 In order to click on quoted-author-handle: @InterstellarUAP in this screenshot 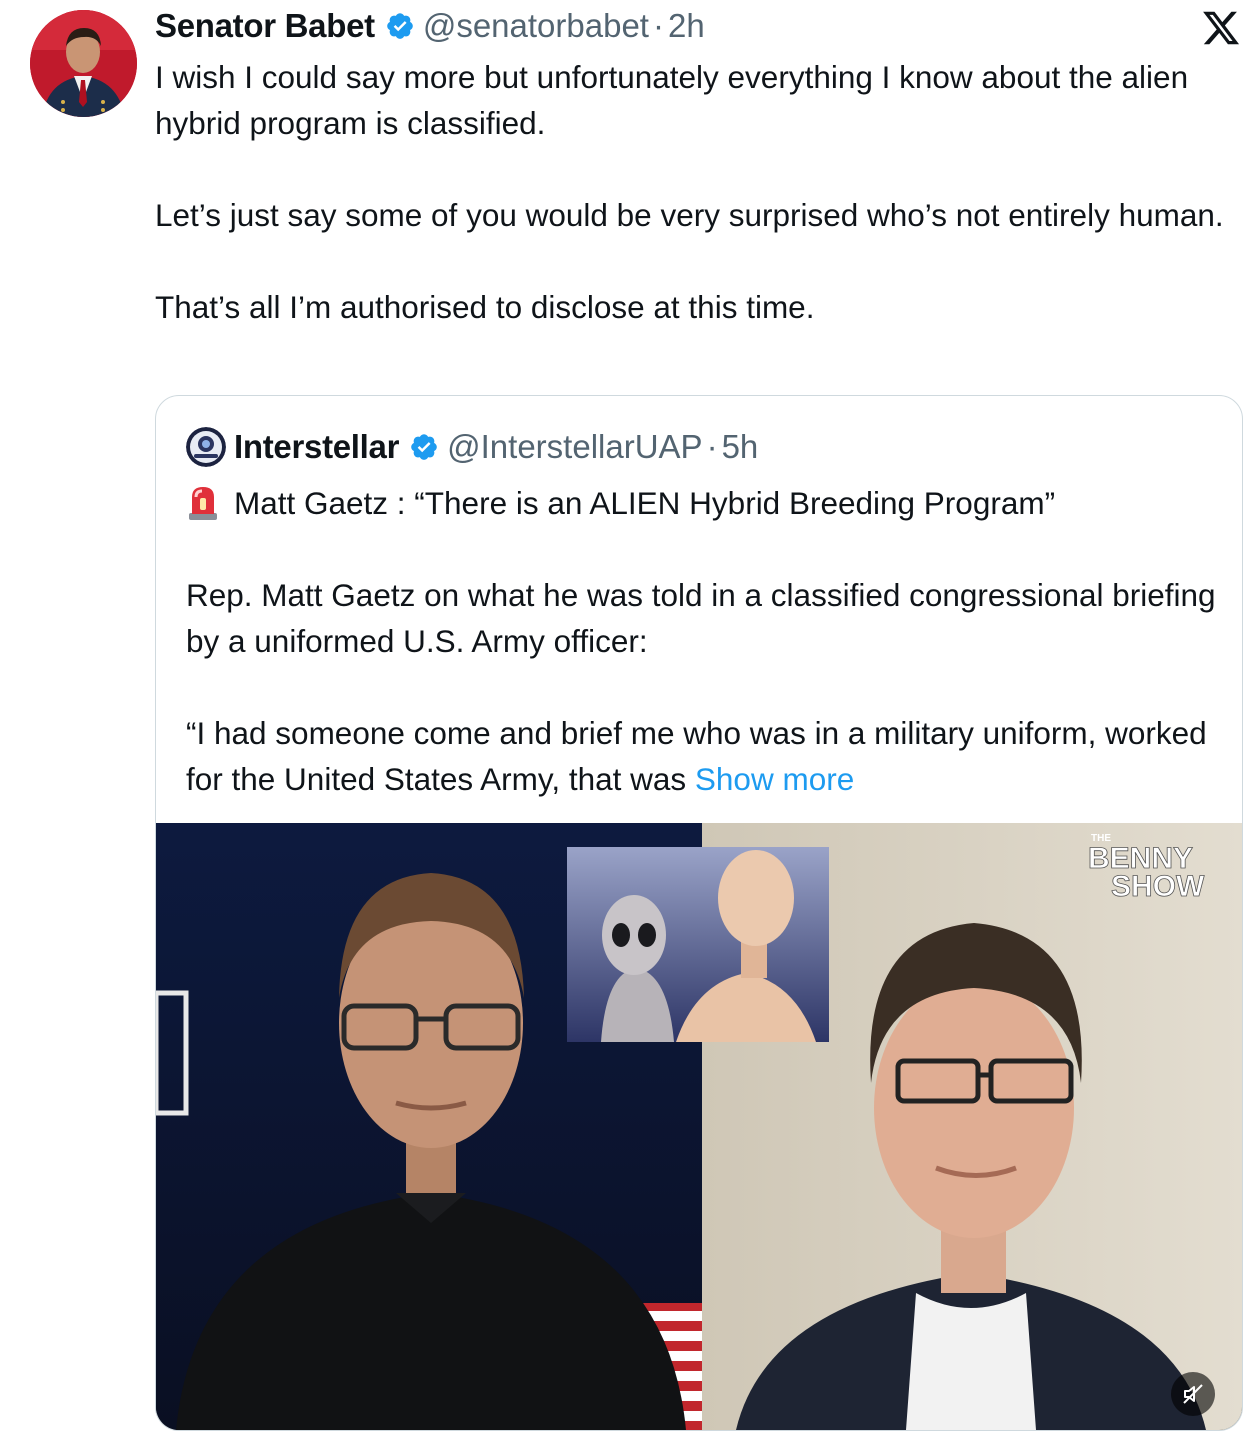, I will do `click(574, 447)`.